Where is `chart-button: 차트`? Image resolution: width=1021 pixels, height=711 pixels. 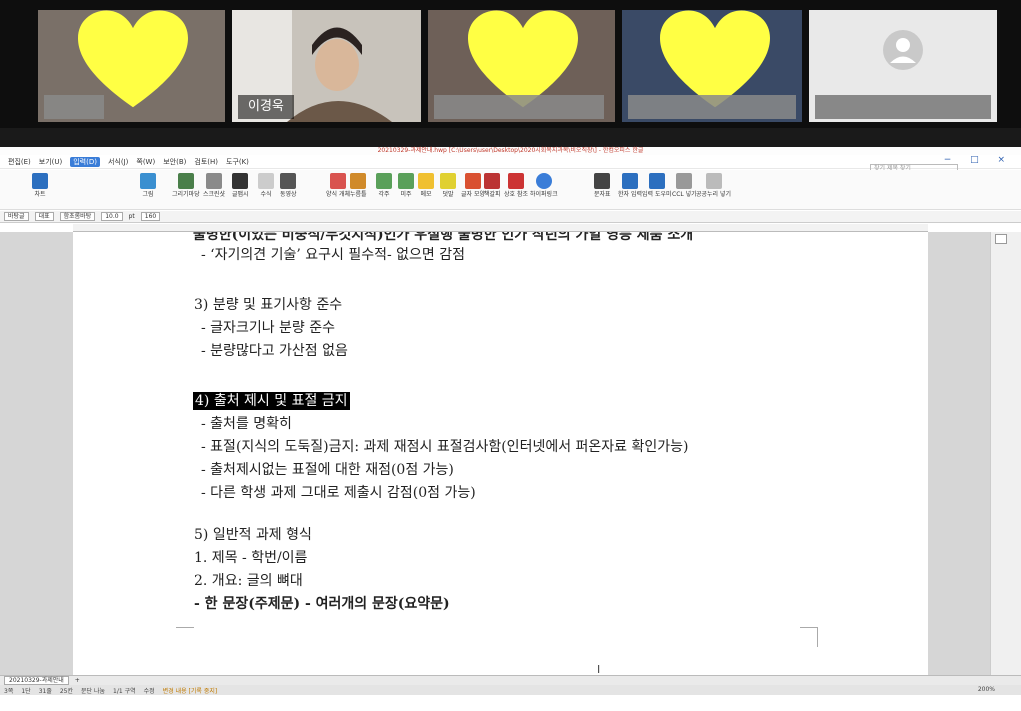
chart-button: 차트 is located at coordinates (40, 185).